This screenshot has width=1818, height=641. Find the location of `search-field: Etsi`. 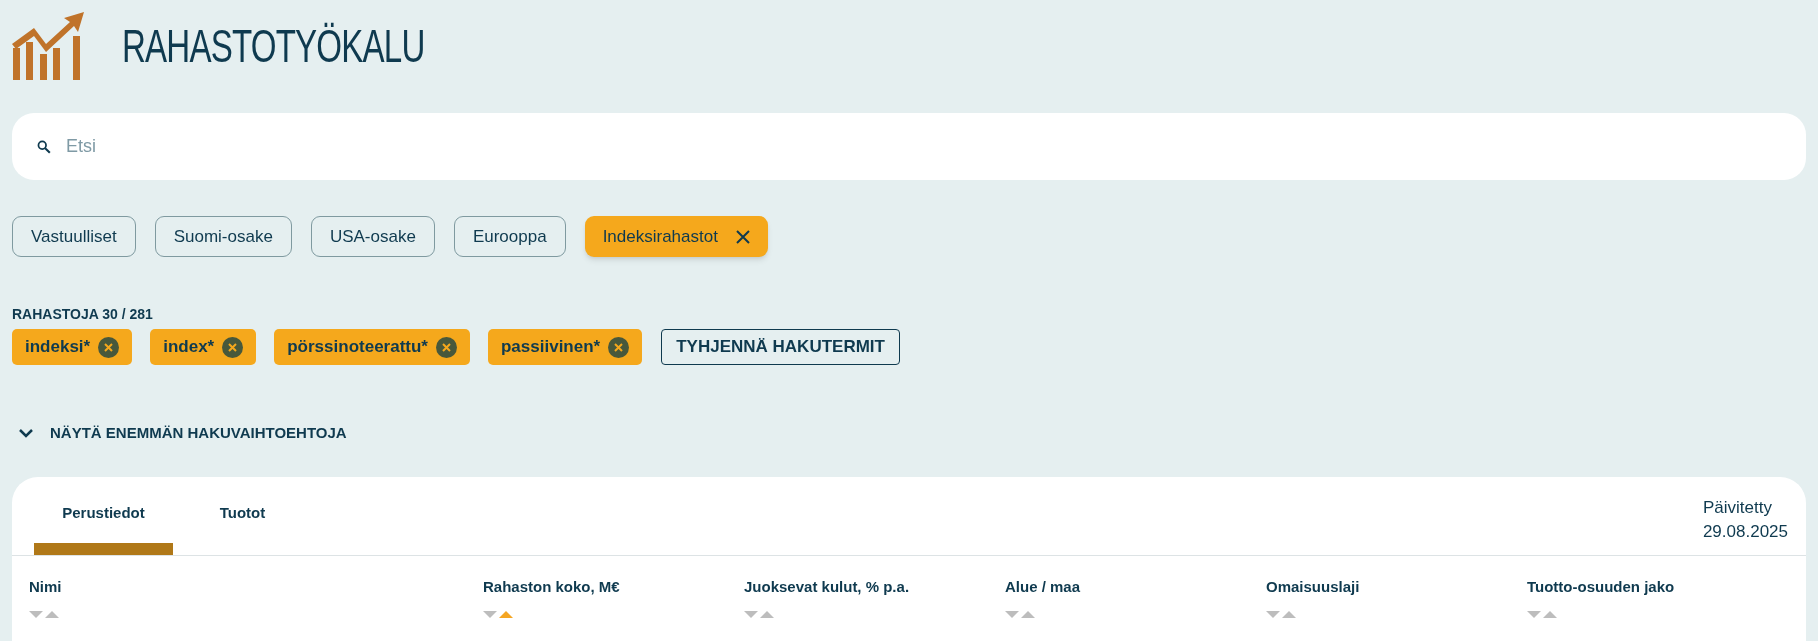

search-field: Etsi is located at coordinates (909, 146).